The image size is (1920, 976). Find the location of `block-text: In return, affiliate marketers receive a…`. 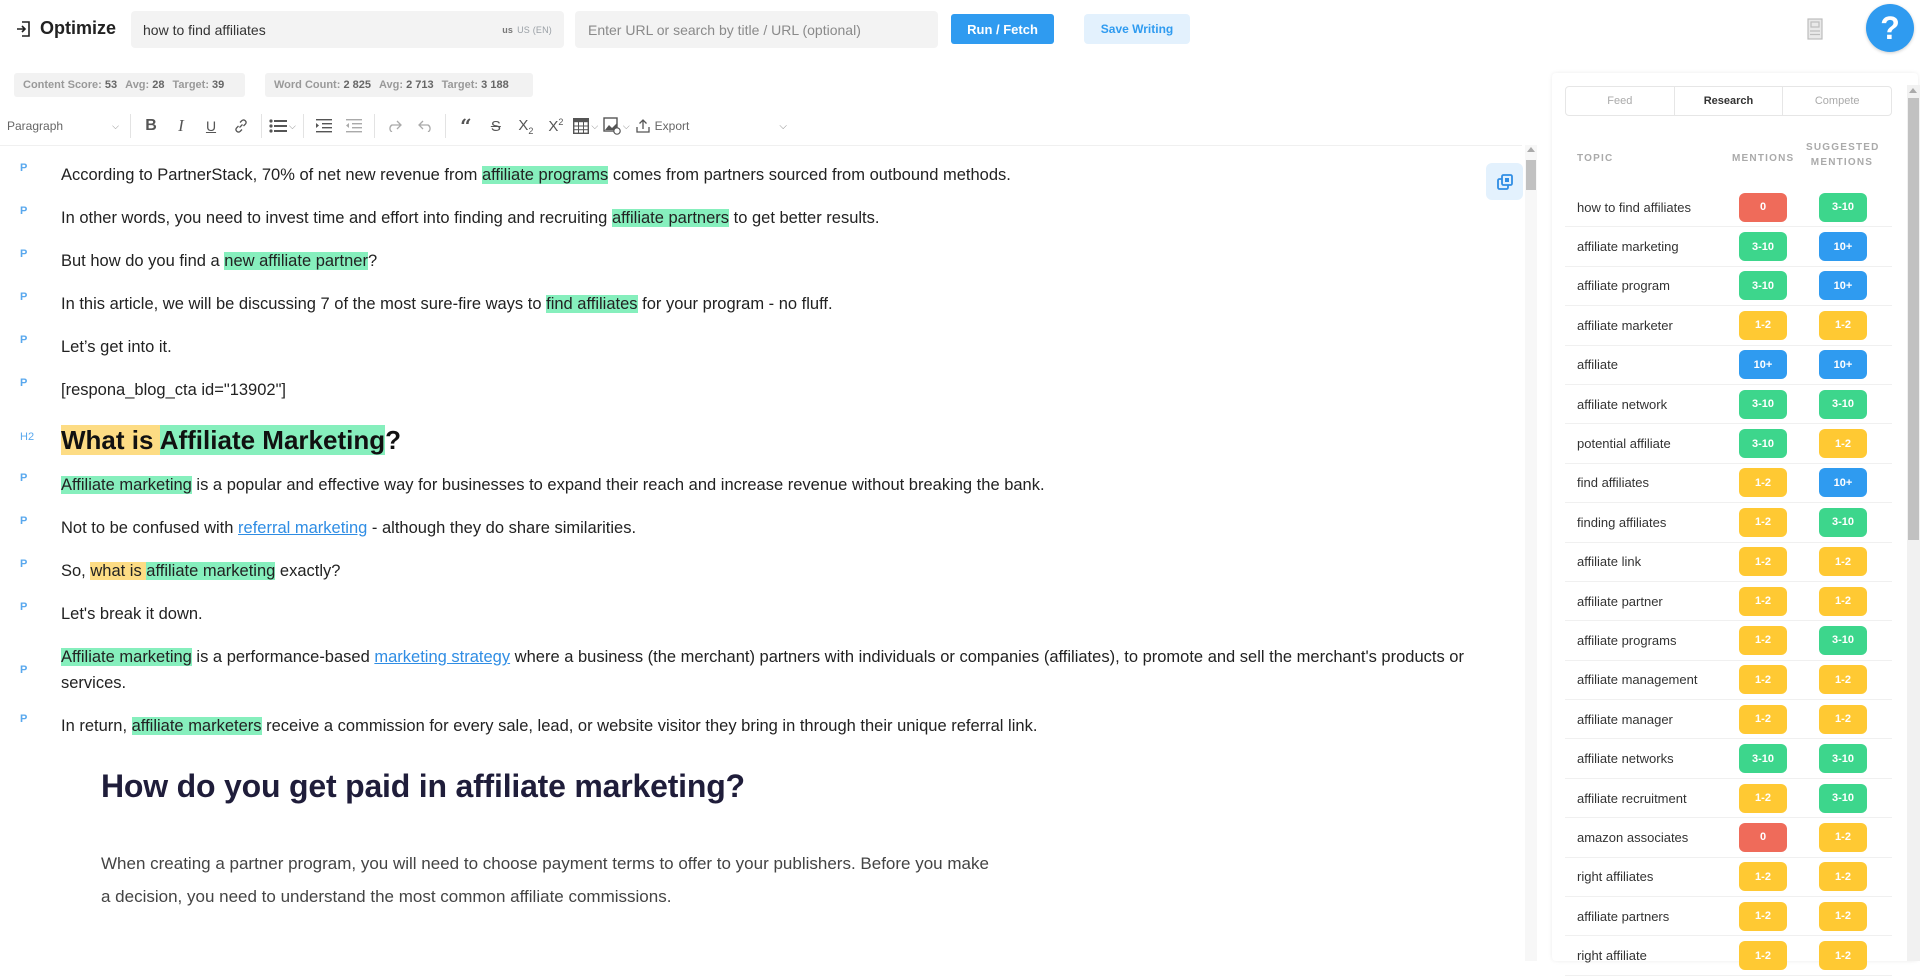

block-text: In return, affiliate marketers receive a… is located at coordinates (549, 726).